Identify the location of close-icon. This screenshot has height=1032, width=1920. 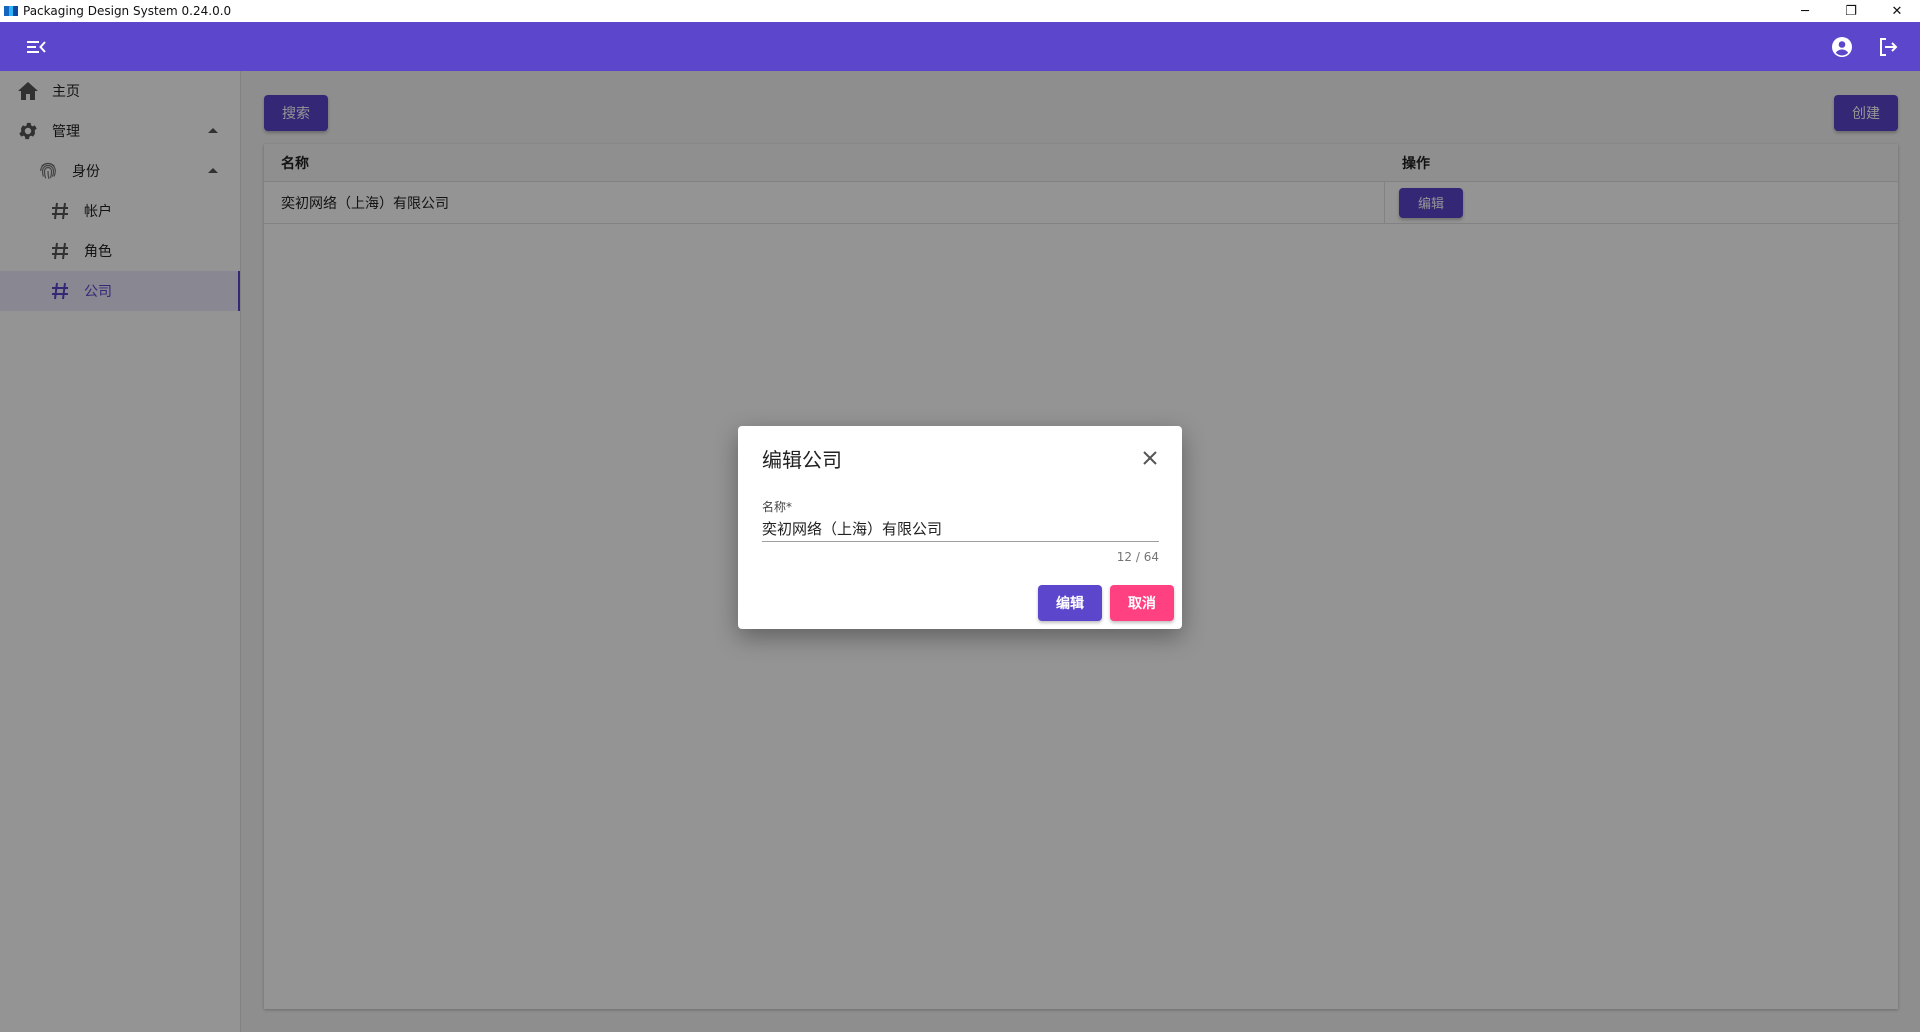
(1150, 458).